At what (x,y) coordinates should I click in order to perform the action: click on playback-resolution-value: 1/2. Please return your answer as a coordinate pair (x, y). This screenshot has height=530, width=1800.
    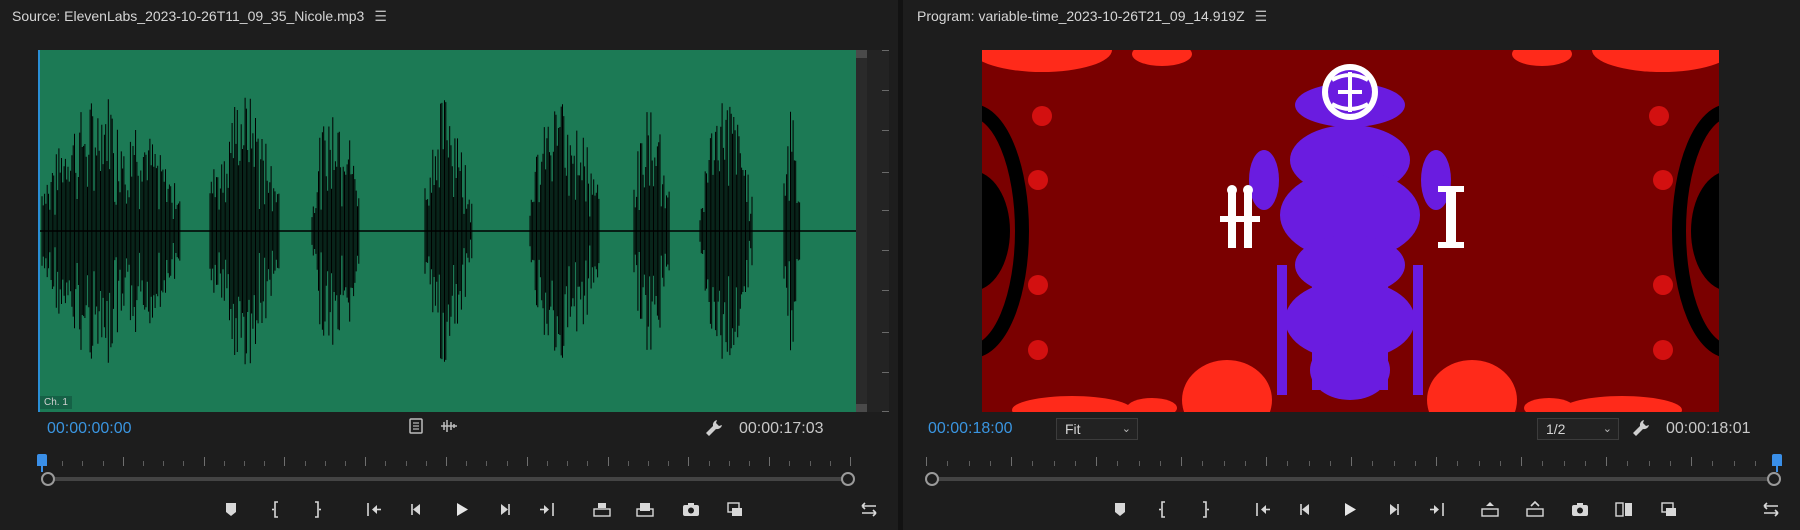
    Looking at the image, I should click on (1556, 429).